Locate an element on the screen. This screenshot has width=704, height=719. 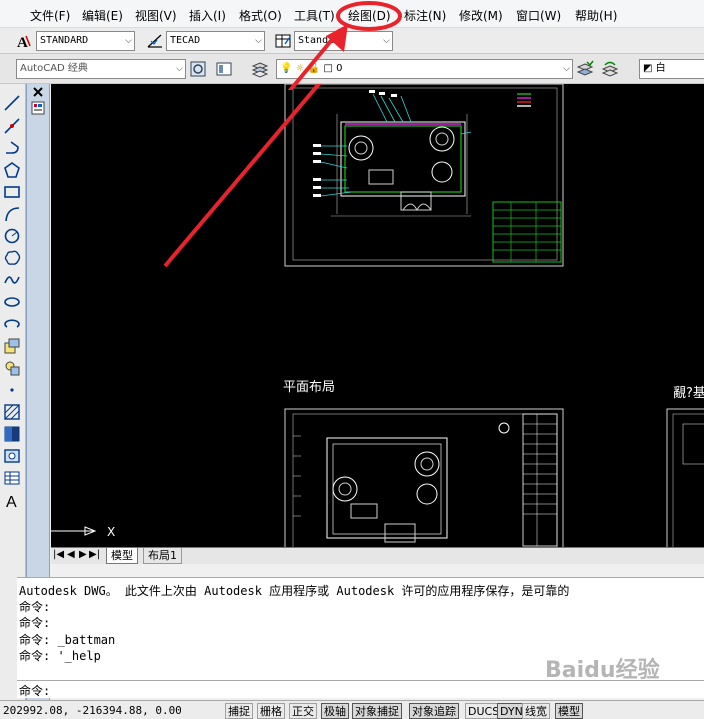
text-style-select: STANDARD ⌵ is located at coordinates (85, 41).